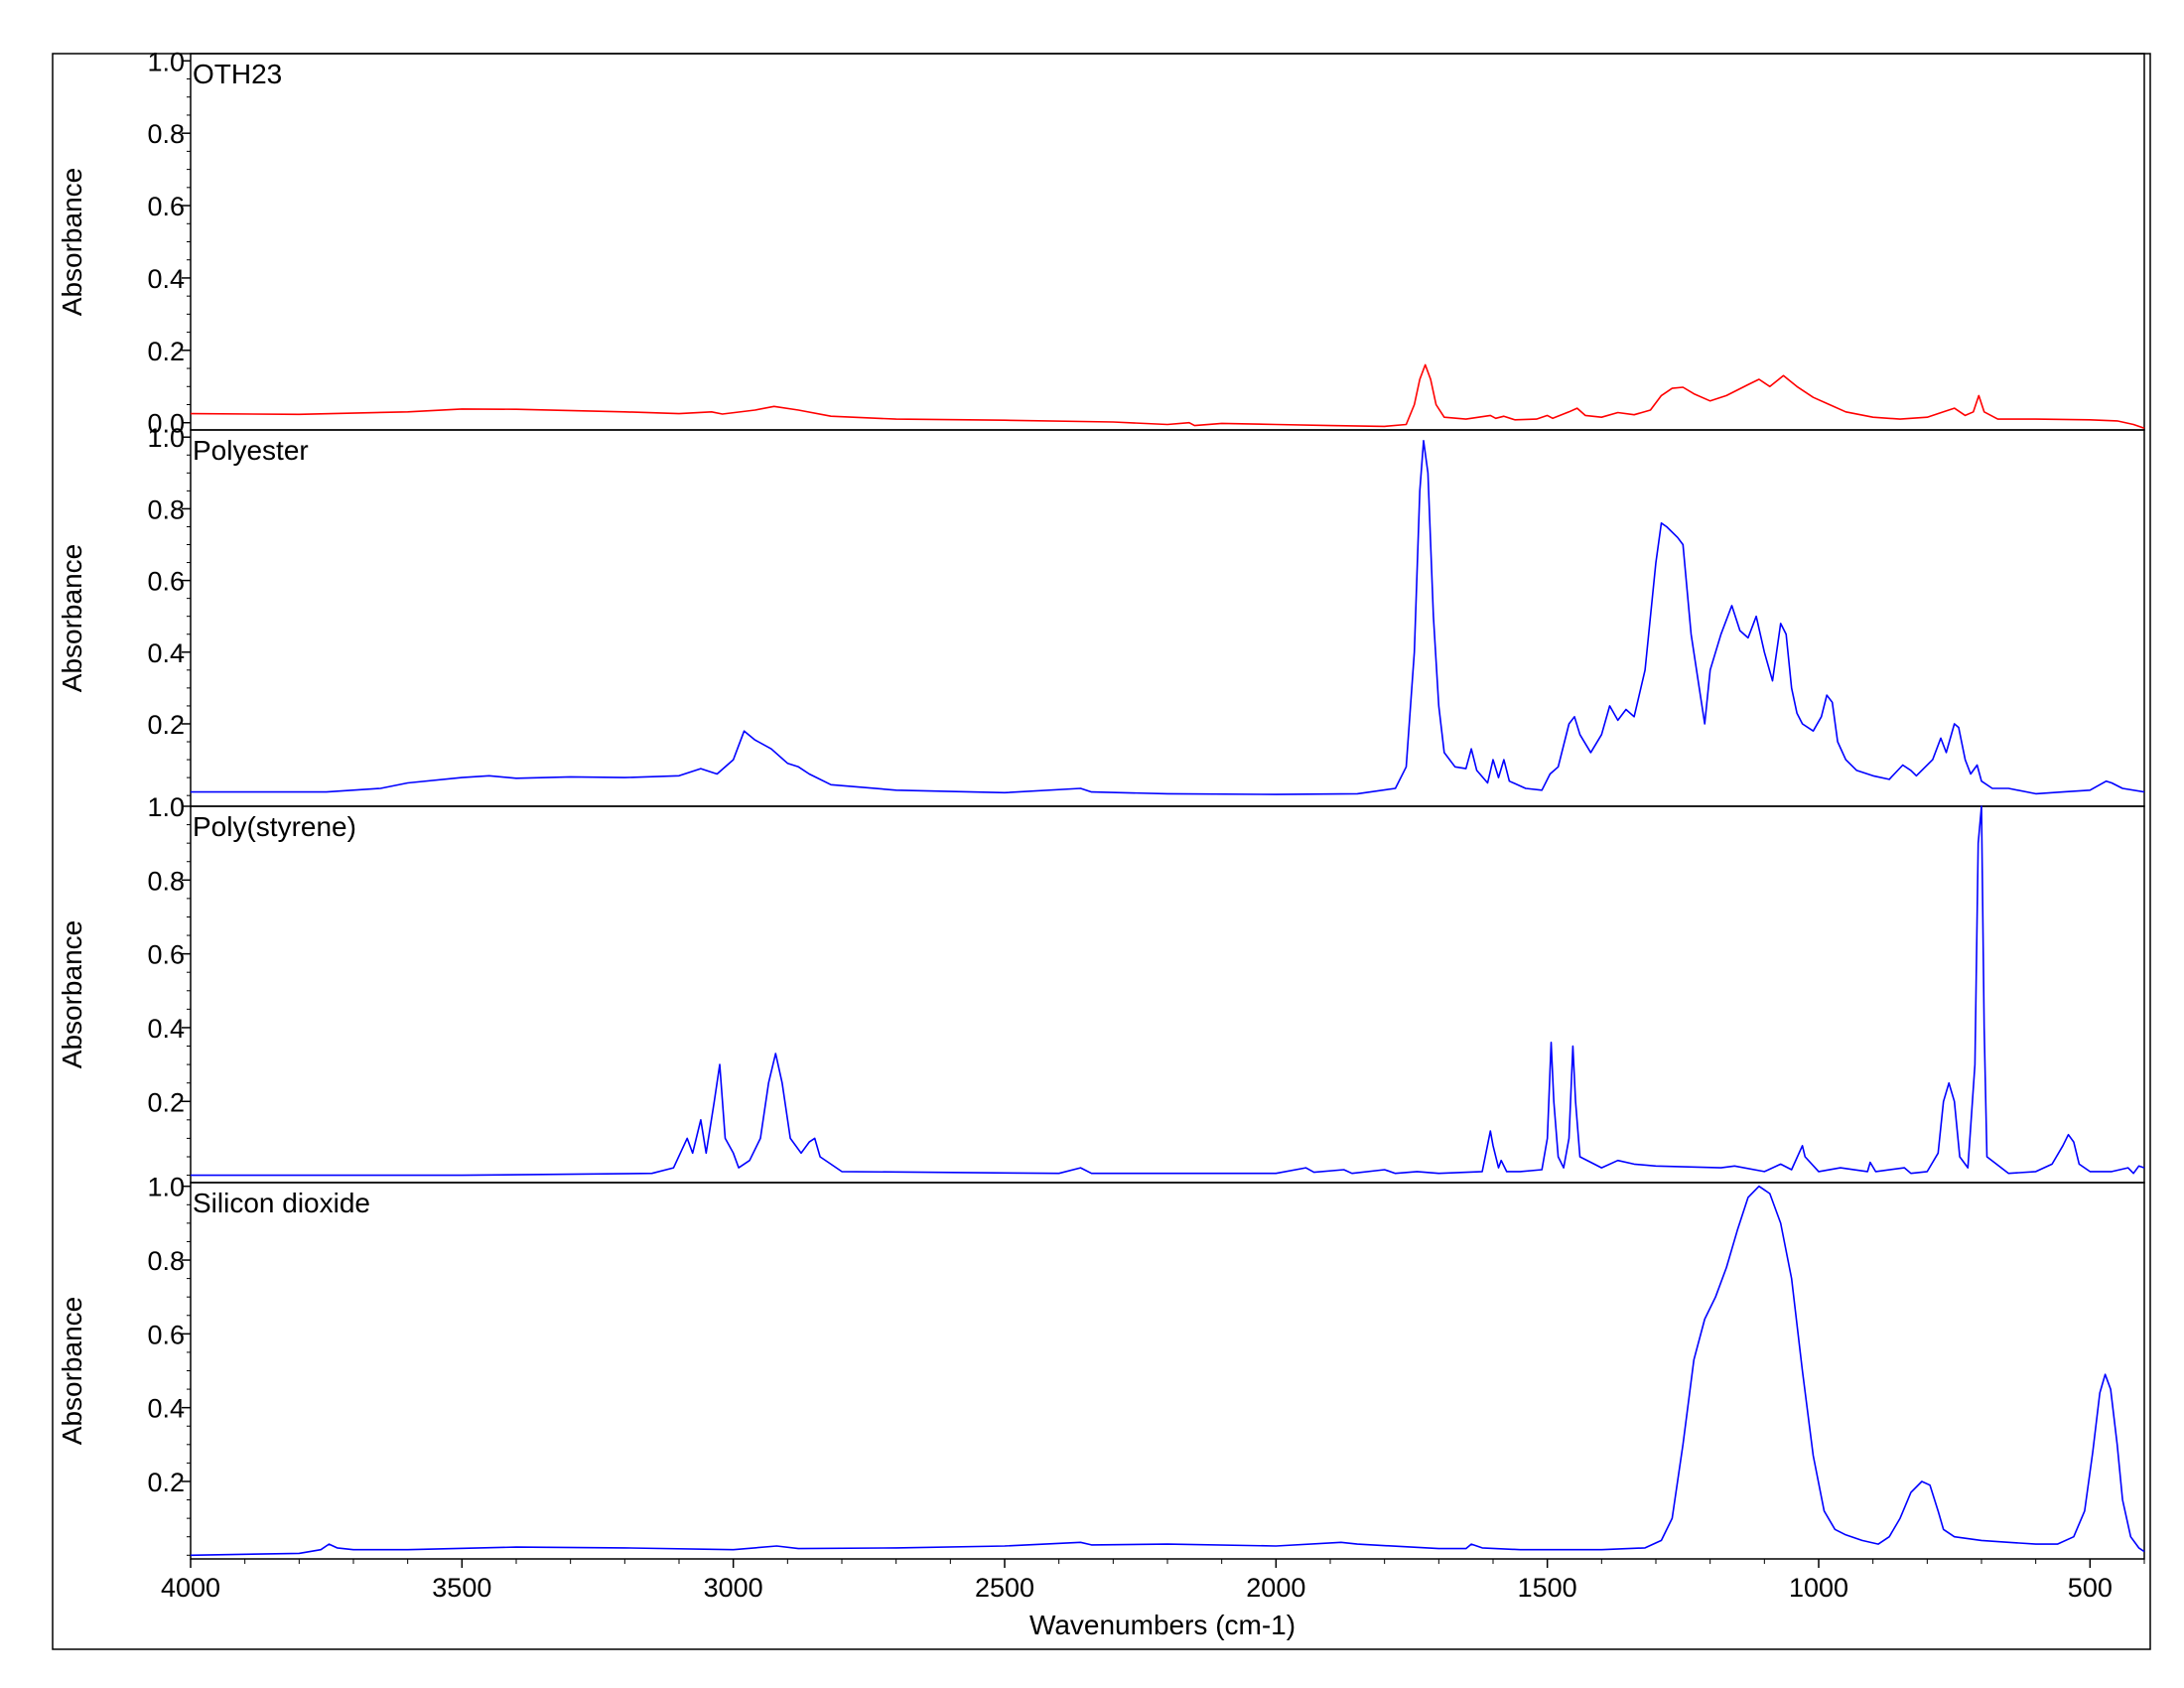  What do you see at coordinates (1162, 1625) in the screenshot?
I see `x-axis-title: Wavenumbers (cm-1)` at bounding box center [1162, 1625].